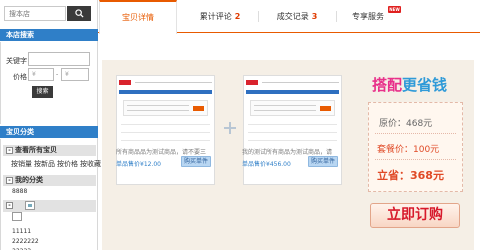 The height and width of the screenshot is (250, 480). What do you see at coordinates (406, 124) in the screenshot?
I see `original-price: 原价：468元` at bounding box center [406, 124].